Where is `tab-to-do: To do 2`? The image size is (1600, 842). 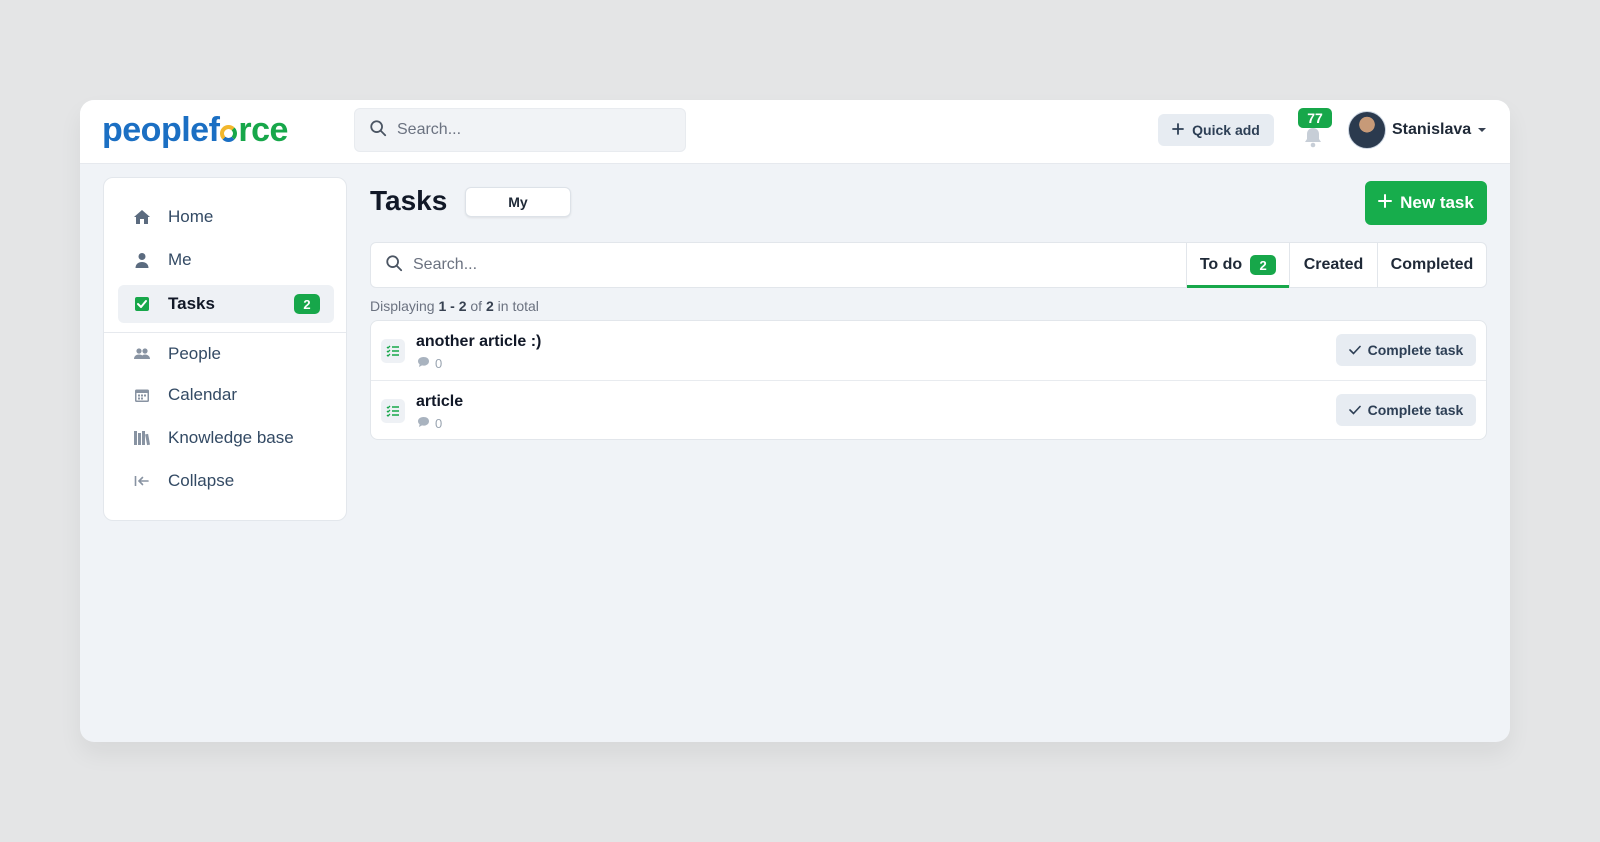 tab-to-do: To do 2 is located at coordinates (1237, 265).